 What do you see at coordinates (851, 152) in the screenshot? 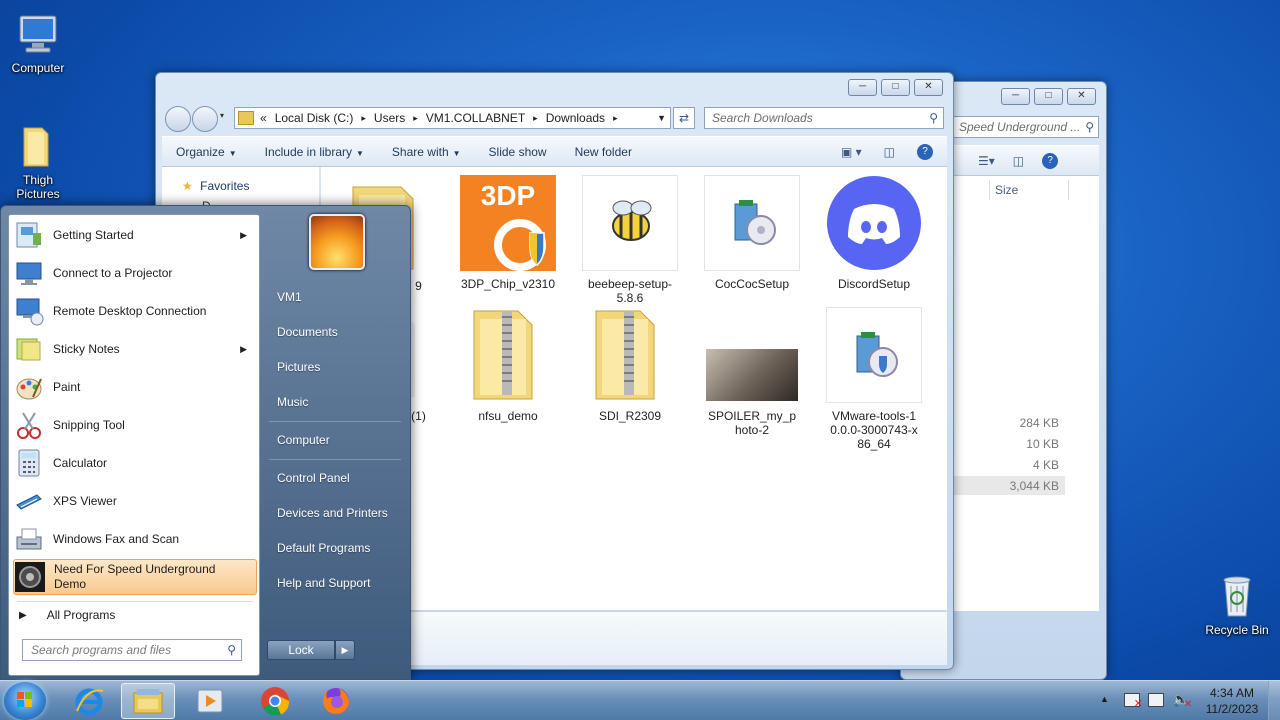
I see `change-view-icon: ▣ ▾` at bounding box center [851, 152].